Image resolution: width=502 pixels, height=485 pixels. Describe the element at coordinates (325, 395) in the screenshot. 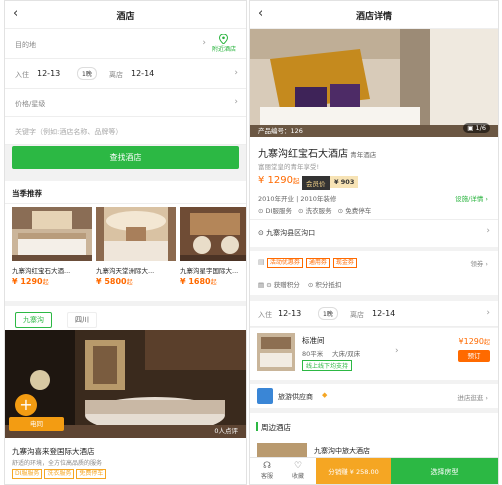

I see `verified-icon: ◆` at that location.